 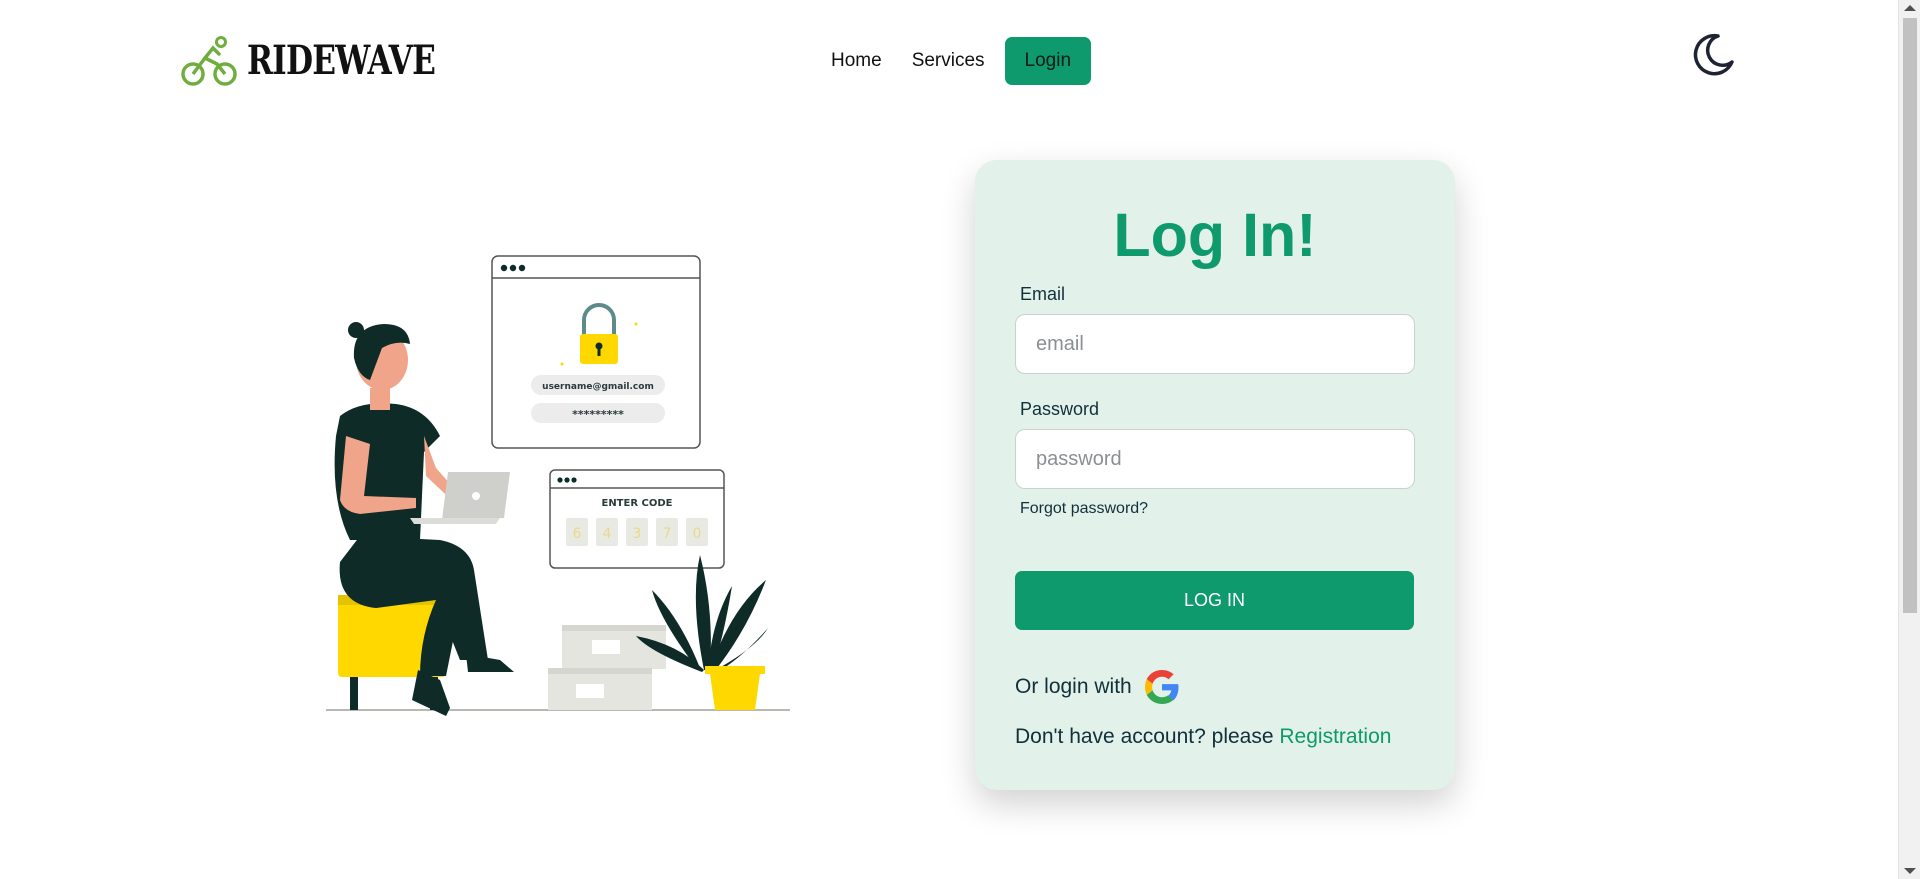 What do you see at coordinates (596, 352) in the screenshot?
I see `browser-window-login: username@gmail.com *********` at bounding box center [596, 352].